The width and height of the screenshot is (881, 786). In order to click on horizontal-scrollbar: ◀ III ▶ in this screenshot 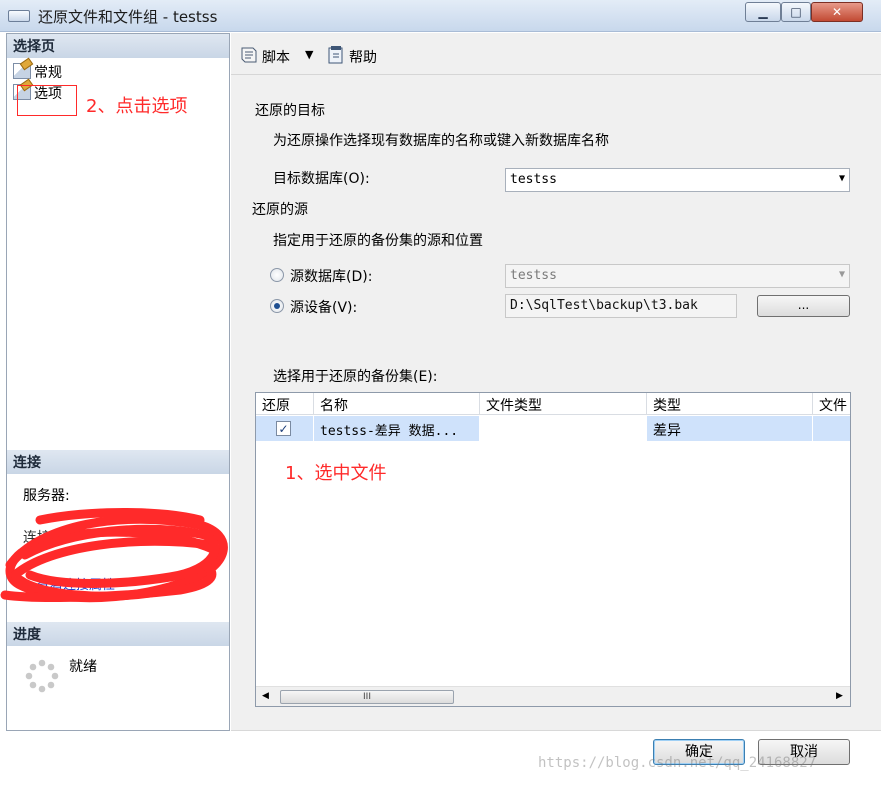, I will do `click(553, 696)`.